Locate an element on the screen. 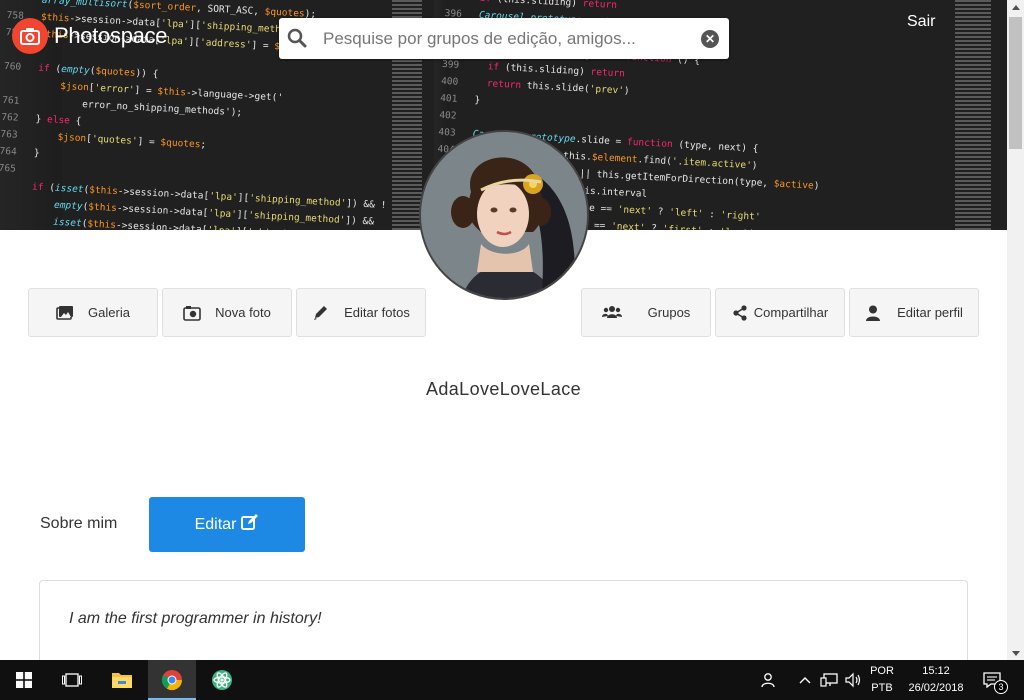 This screenshot has height=700, width=1024. scroll-up-arrow-icon is located at coordinates (1015, 7).